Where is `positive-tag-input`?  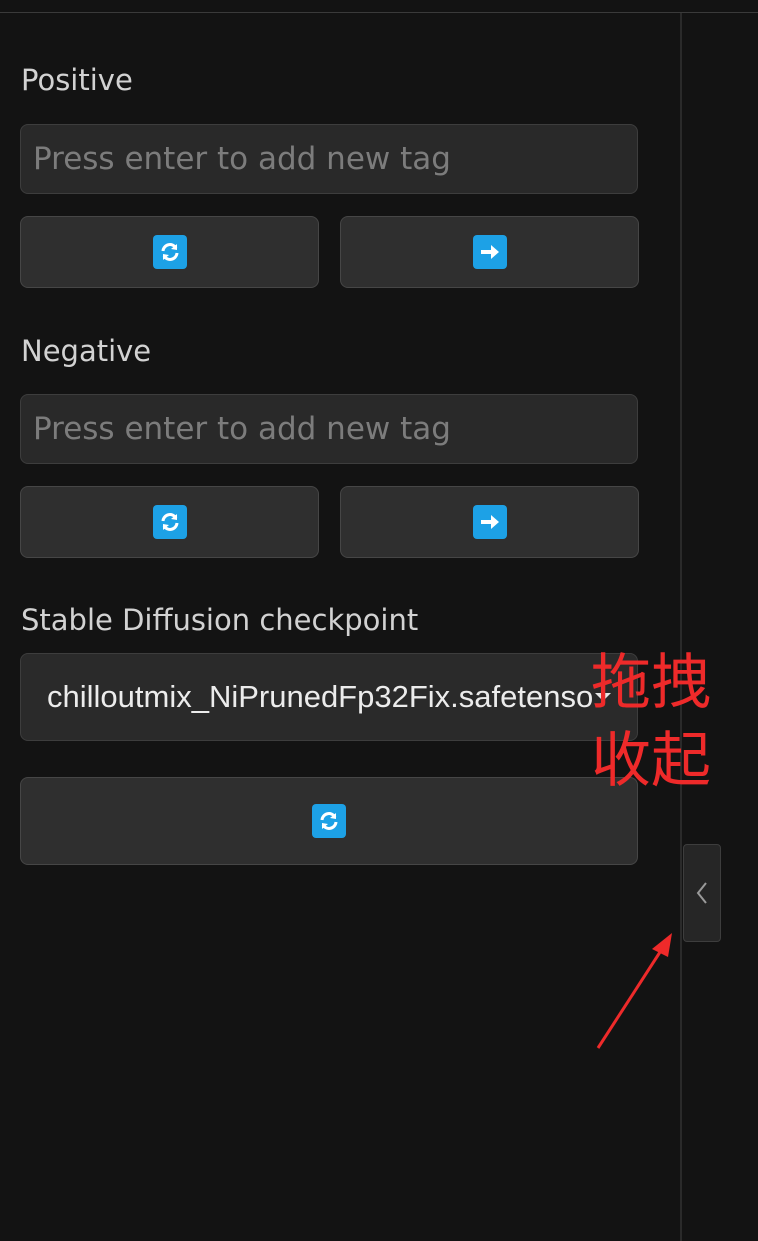
positive-tag-input is located at coordinates (329, 159).